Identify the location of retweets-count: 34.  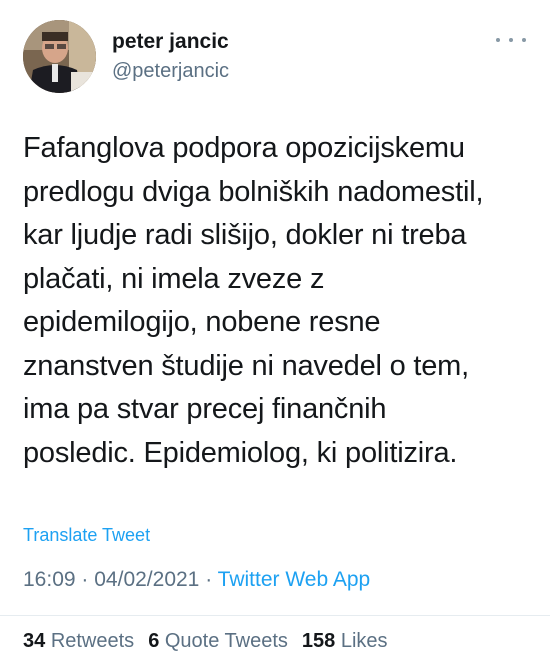
(34, 641).